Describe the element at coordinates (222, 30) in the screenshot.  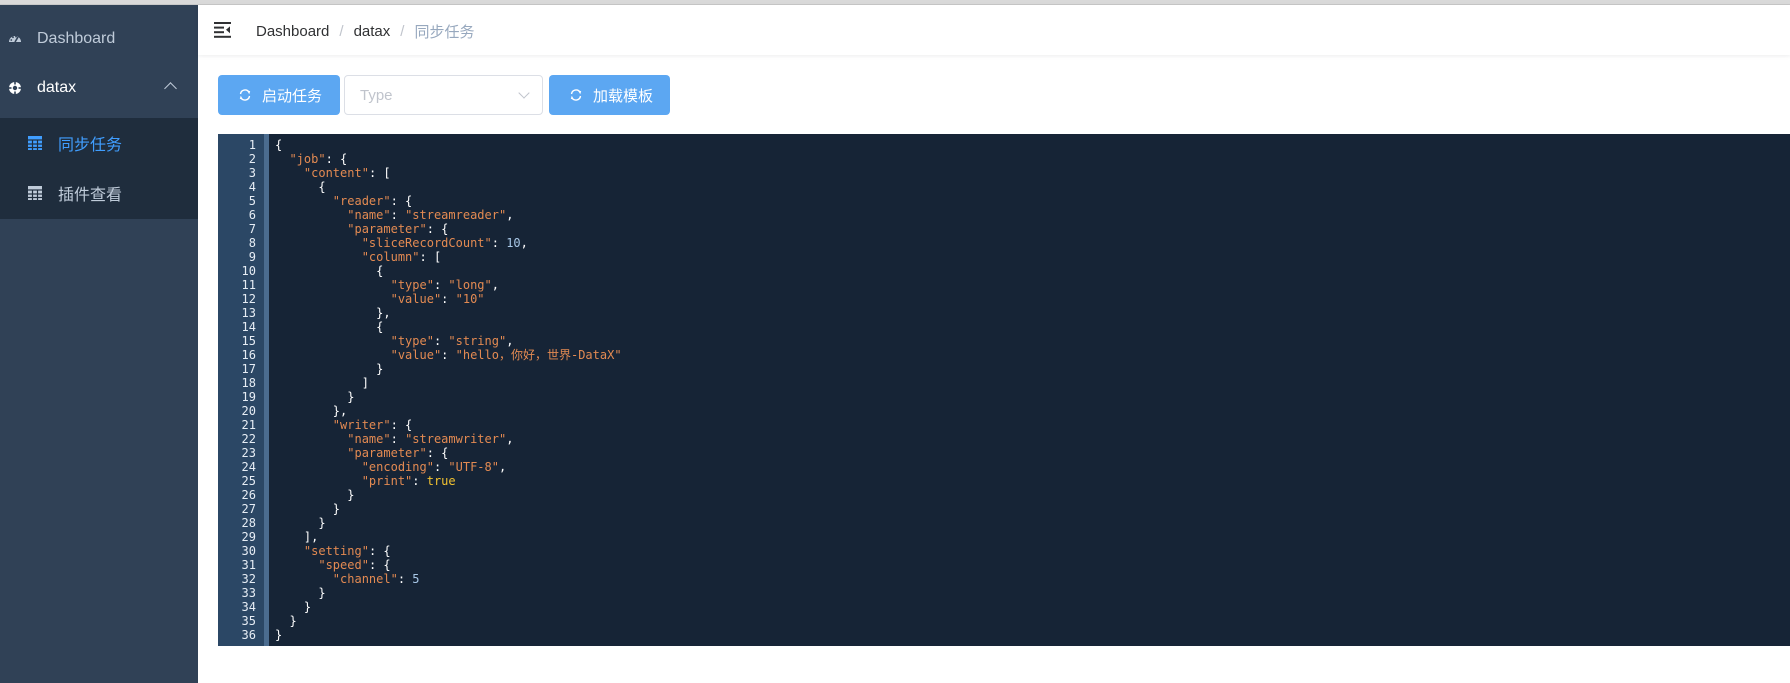
I see `hamburger-icon` at that location.